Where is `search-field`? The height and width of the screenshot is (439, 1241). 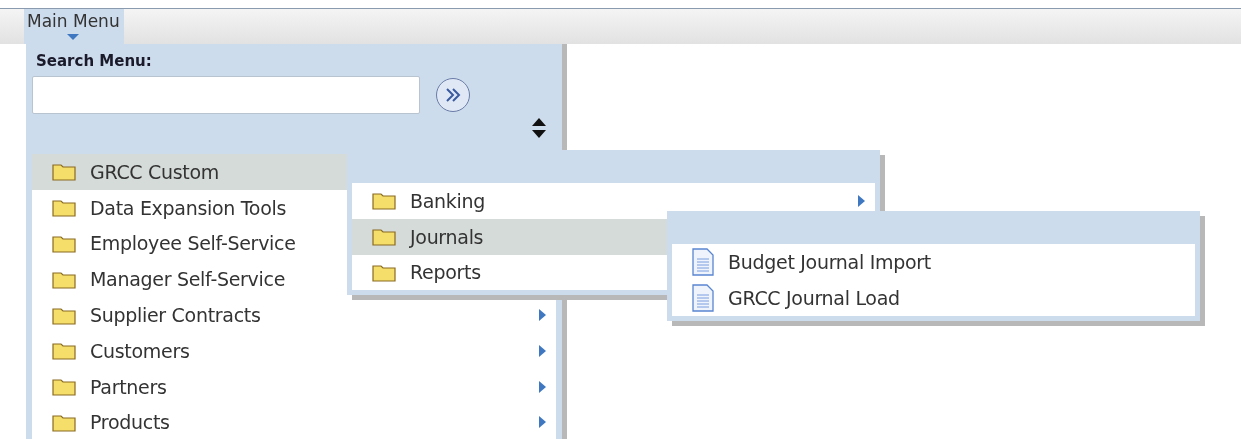
search-field is located at coordinates (226, 95).